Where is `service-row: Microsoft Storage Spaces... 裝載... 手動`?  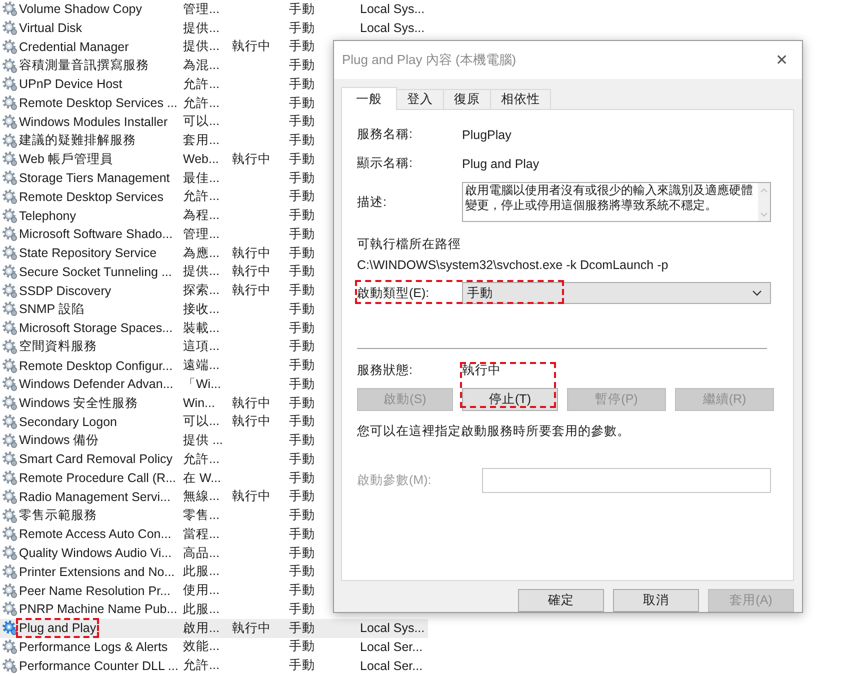 service-row: Microsoft Storage Spaces... 裝載... 手動 is located at coordinates (214, 328).